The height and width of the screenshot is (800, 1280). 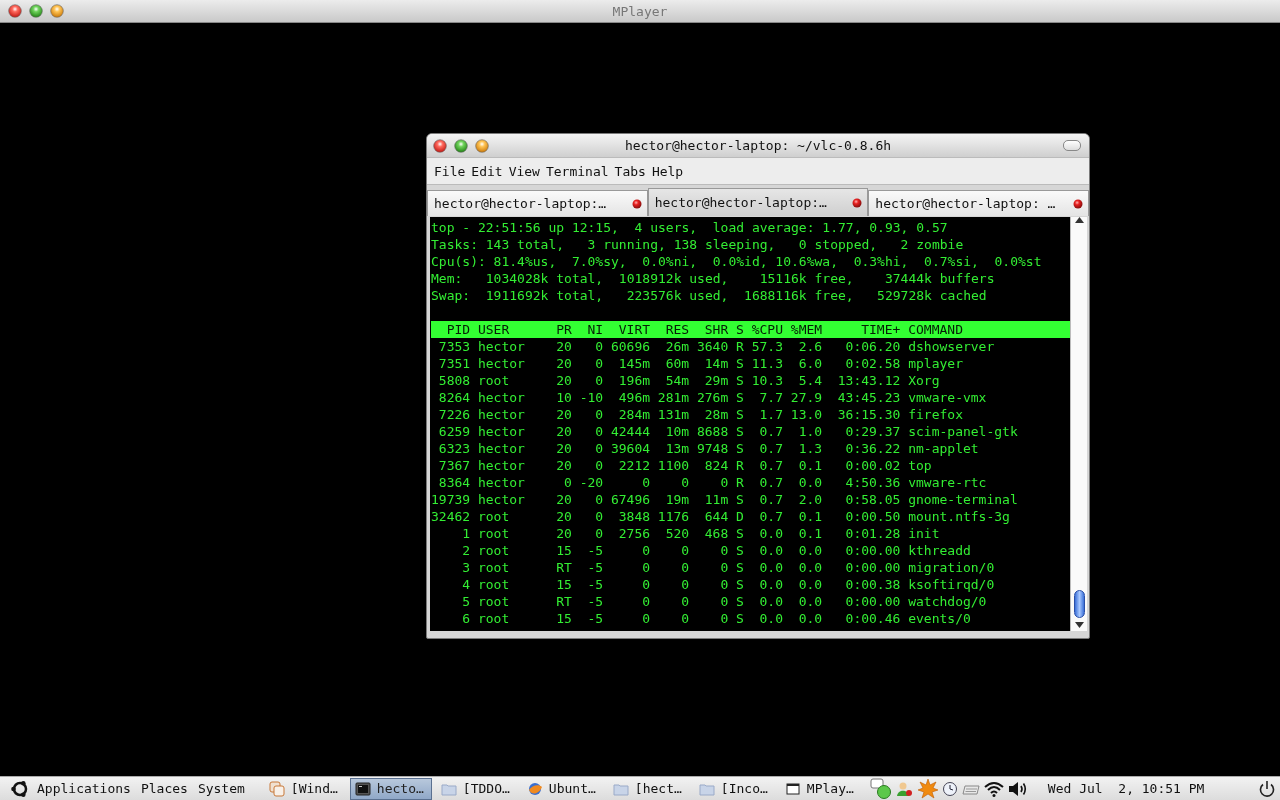 I want to click on table-cell: 8688, so click(x=712, y=431).